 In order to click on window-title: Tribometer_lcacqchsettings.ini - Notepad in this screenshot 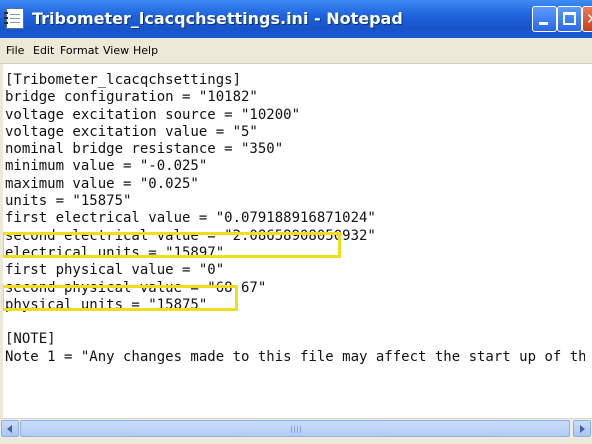, I will do `click(217, 18)`.